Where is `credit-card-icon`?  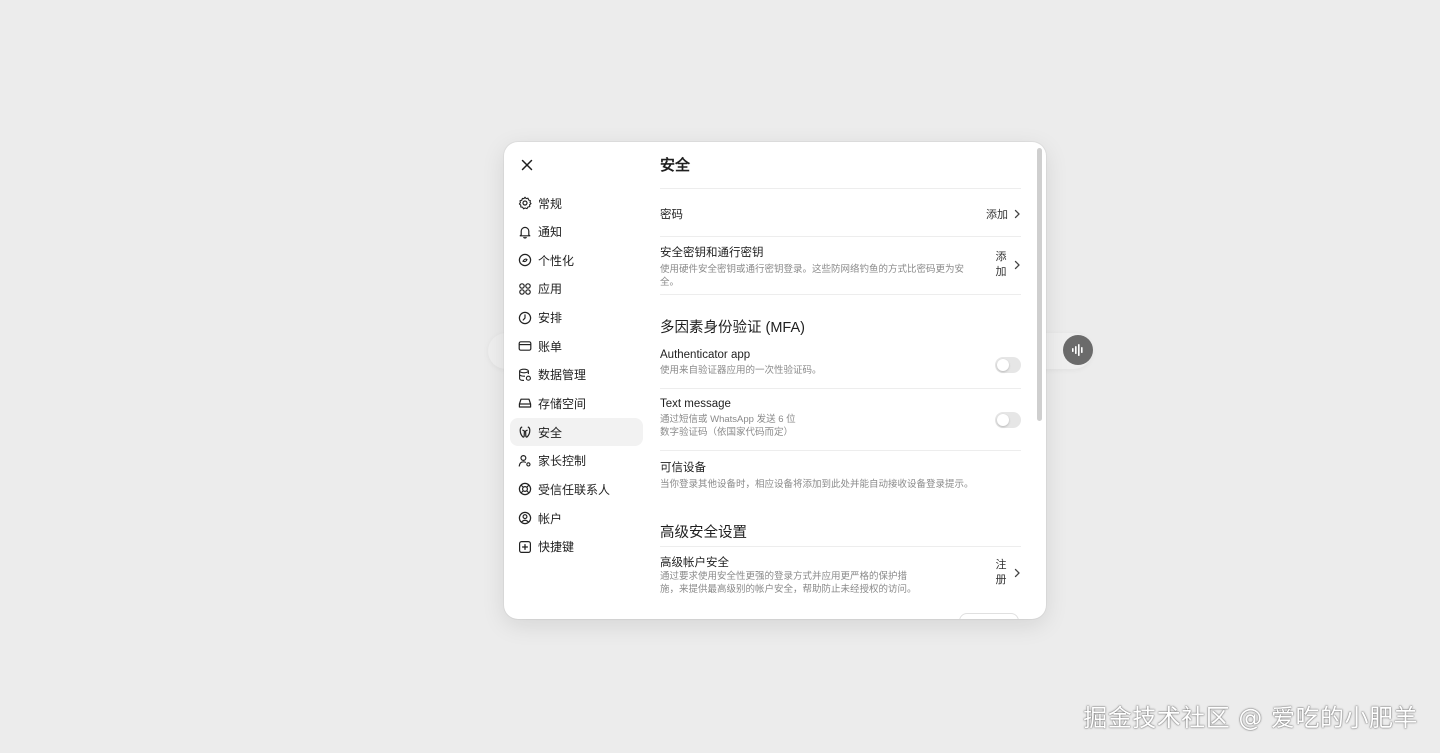
credit-card-icon is located at coordinates (525, 346).